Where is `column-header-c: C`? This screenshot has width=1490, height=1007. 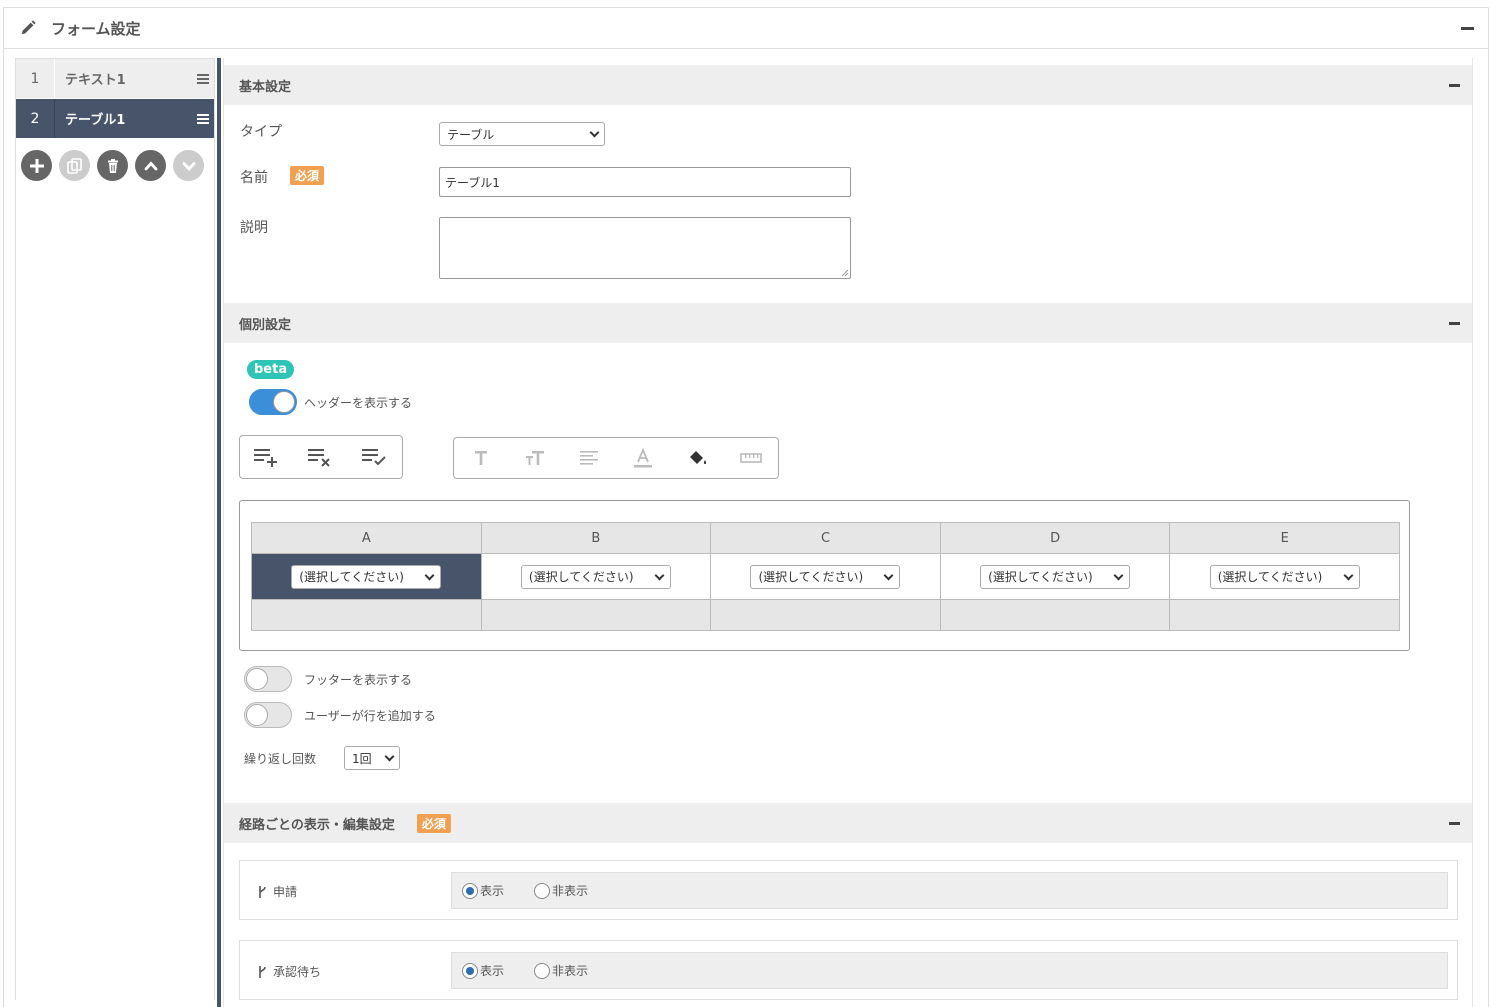 column-header-c: C is located at coordinates (825, 538).